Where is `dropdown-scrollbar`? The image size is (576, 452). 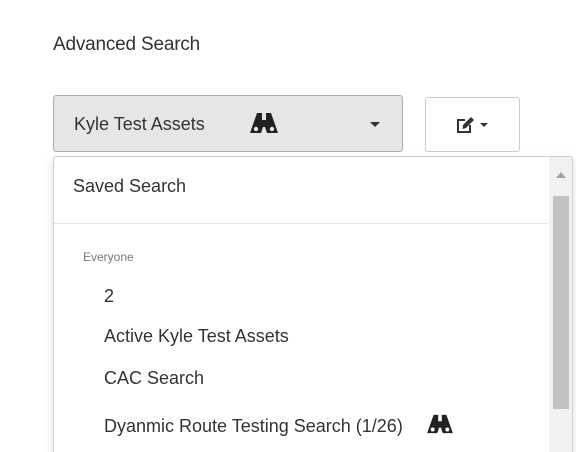 dropdown-scrollbar is located at coordinates (560, 304).